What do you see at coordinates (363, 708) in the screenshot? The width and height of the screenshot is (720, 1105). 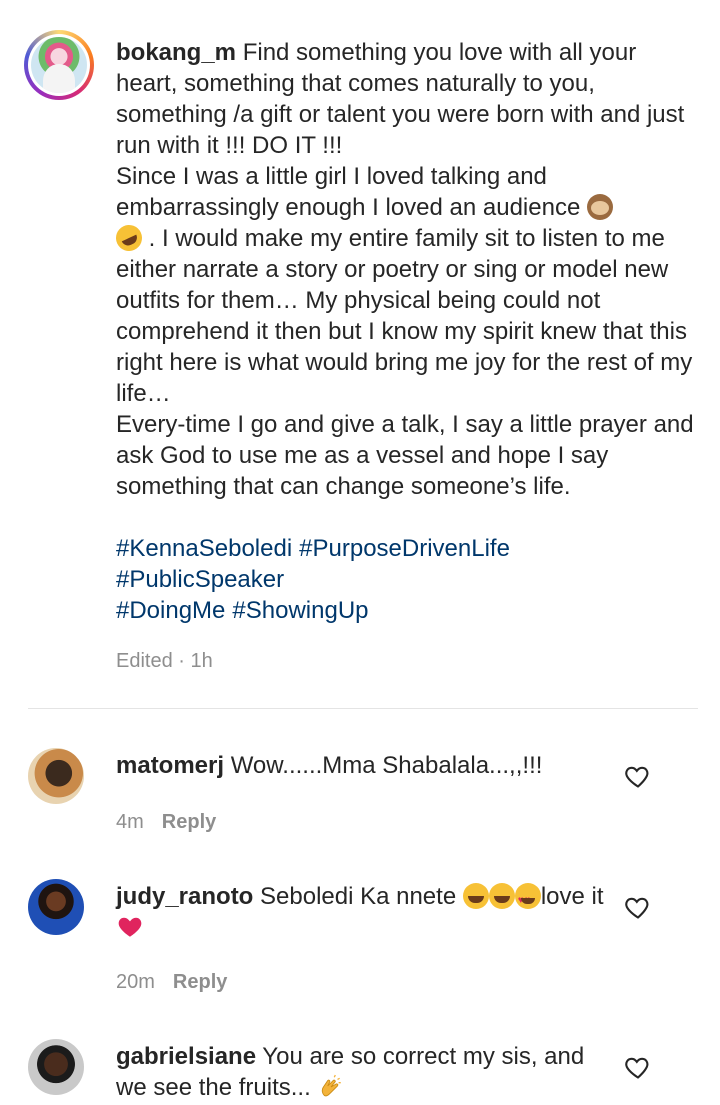 I see `divider` at bounding box center [363, 708].